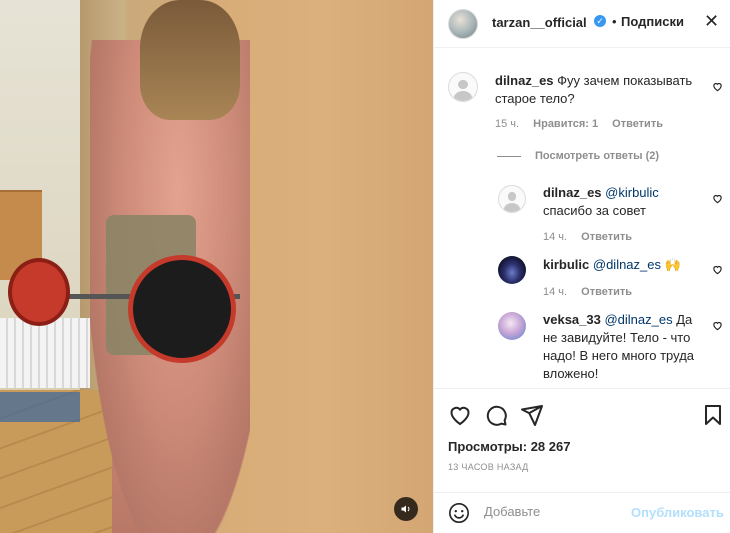  I want to click on comment-username: dilnaz_es, so click(524, 80).